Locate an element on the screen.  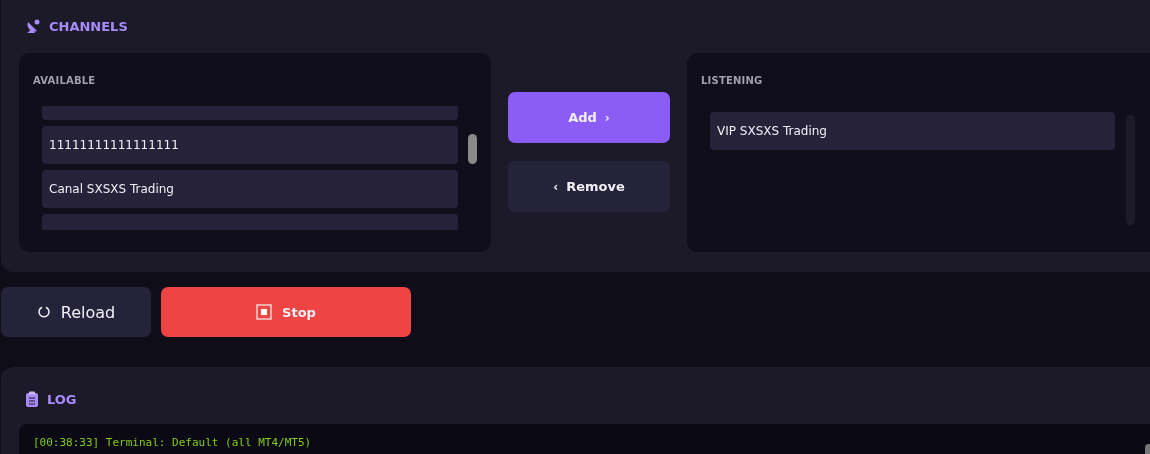
channel-item: Canal SXSXS Trading is located at coordinates (250, 189).